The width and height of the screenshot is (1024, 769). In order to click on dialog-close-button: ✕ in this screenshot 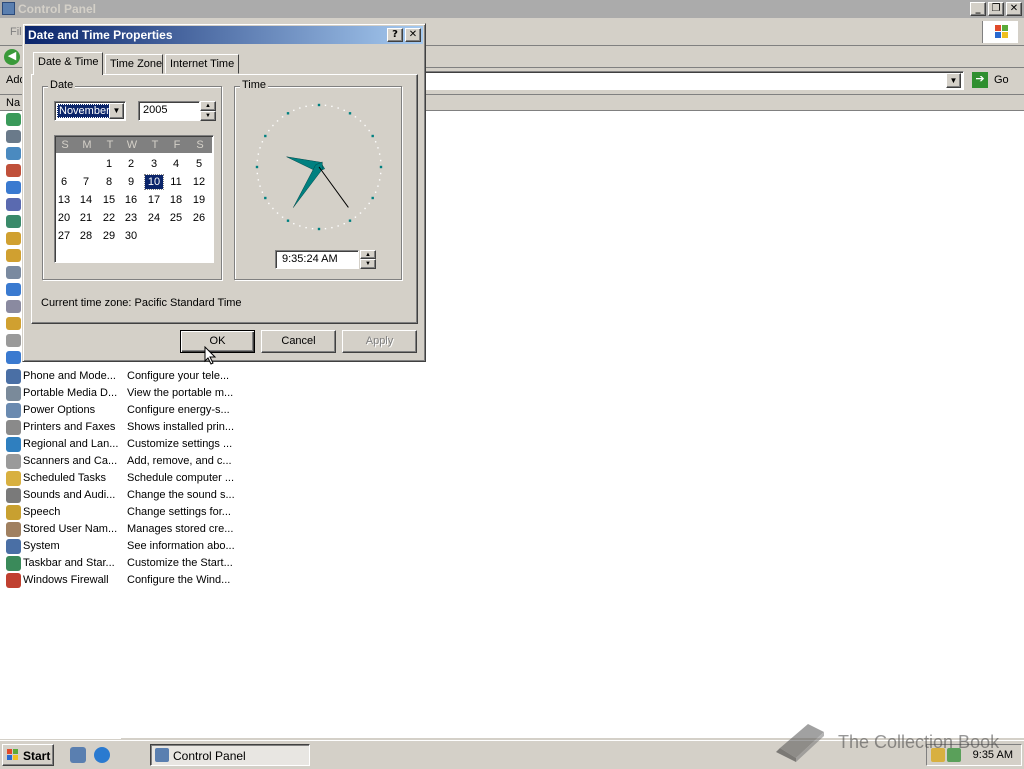, I will do `click(413, 35)`.